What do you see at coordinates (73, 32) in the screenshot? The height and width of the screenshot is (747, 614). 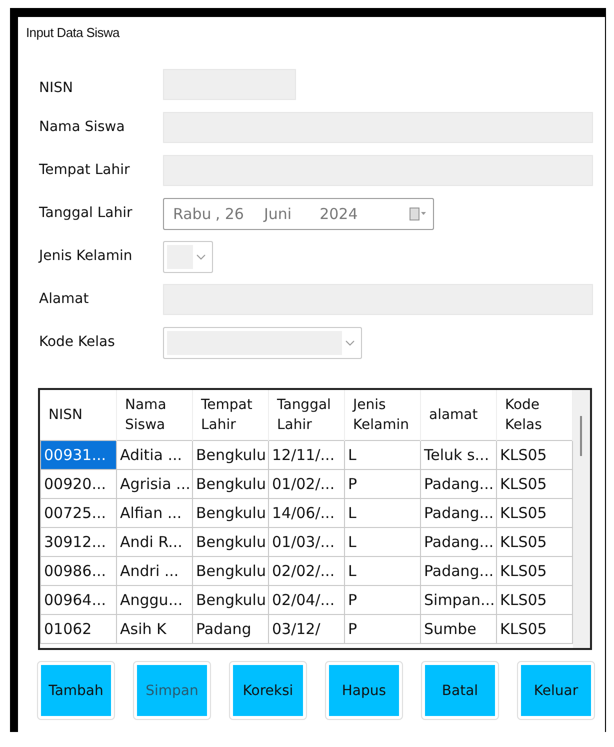 I see `window-title: Input Data Siswa` at bounding box center [73, 32].